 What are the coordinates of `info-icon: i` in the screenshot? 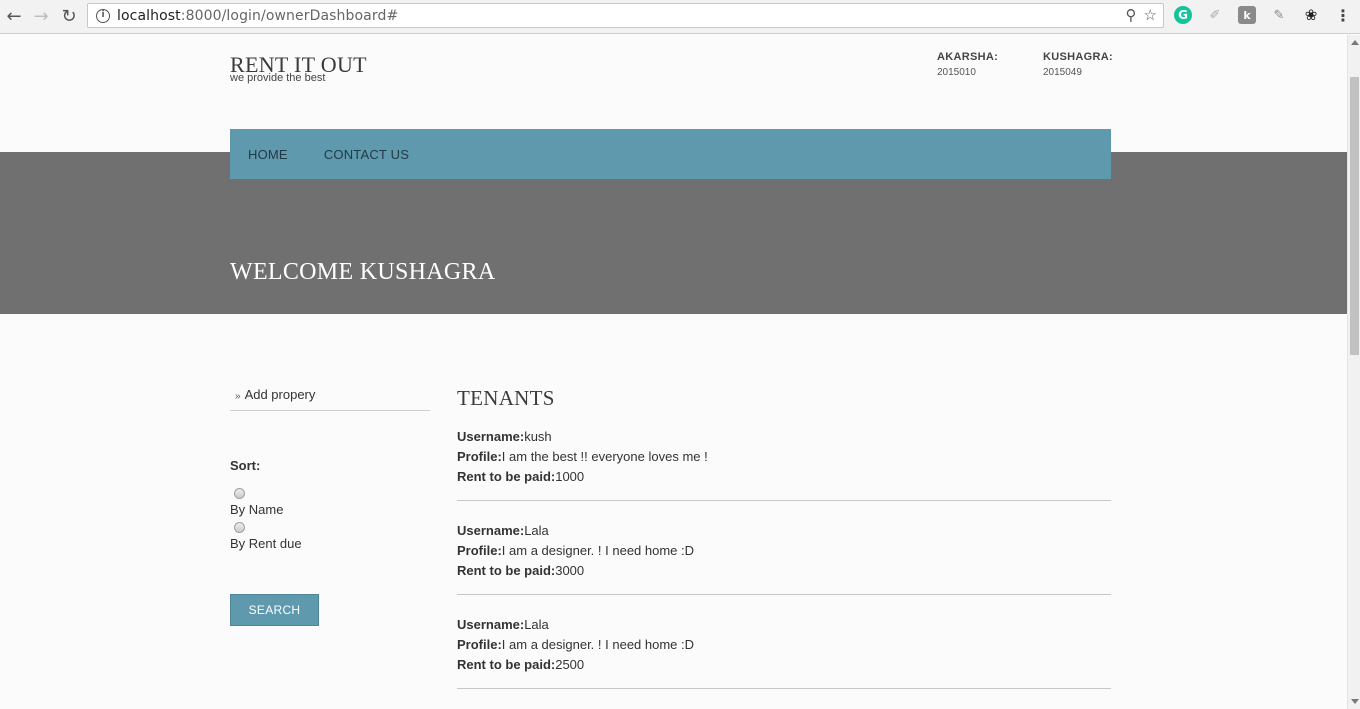 It's located at (103, 15).